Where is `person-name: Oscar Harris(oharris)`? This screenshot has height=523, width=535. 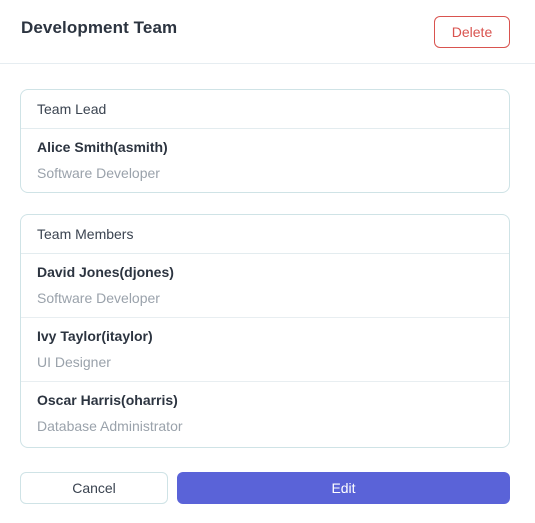
person-name: Oscar Harris(oharris) is located at coordinates (107, 400).